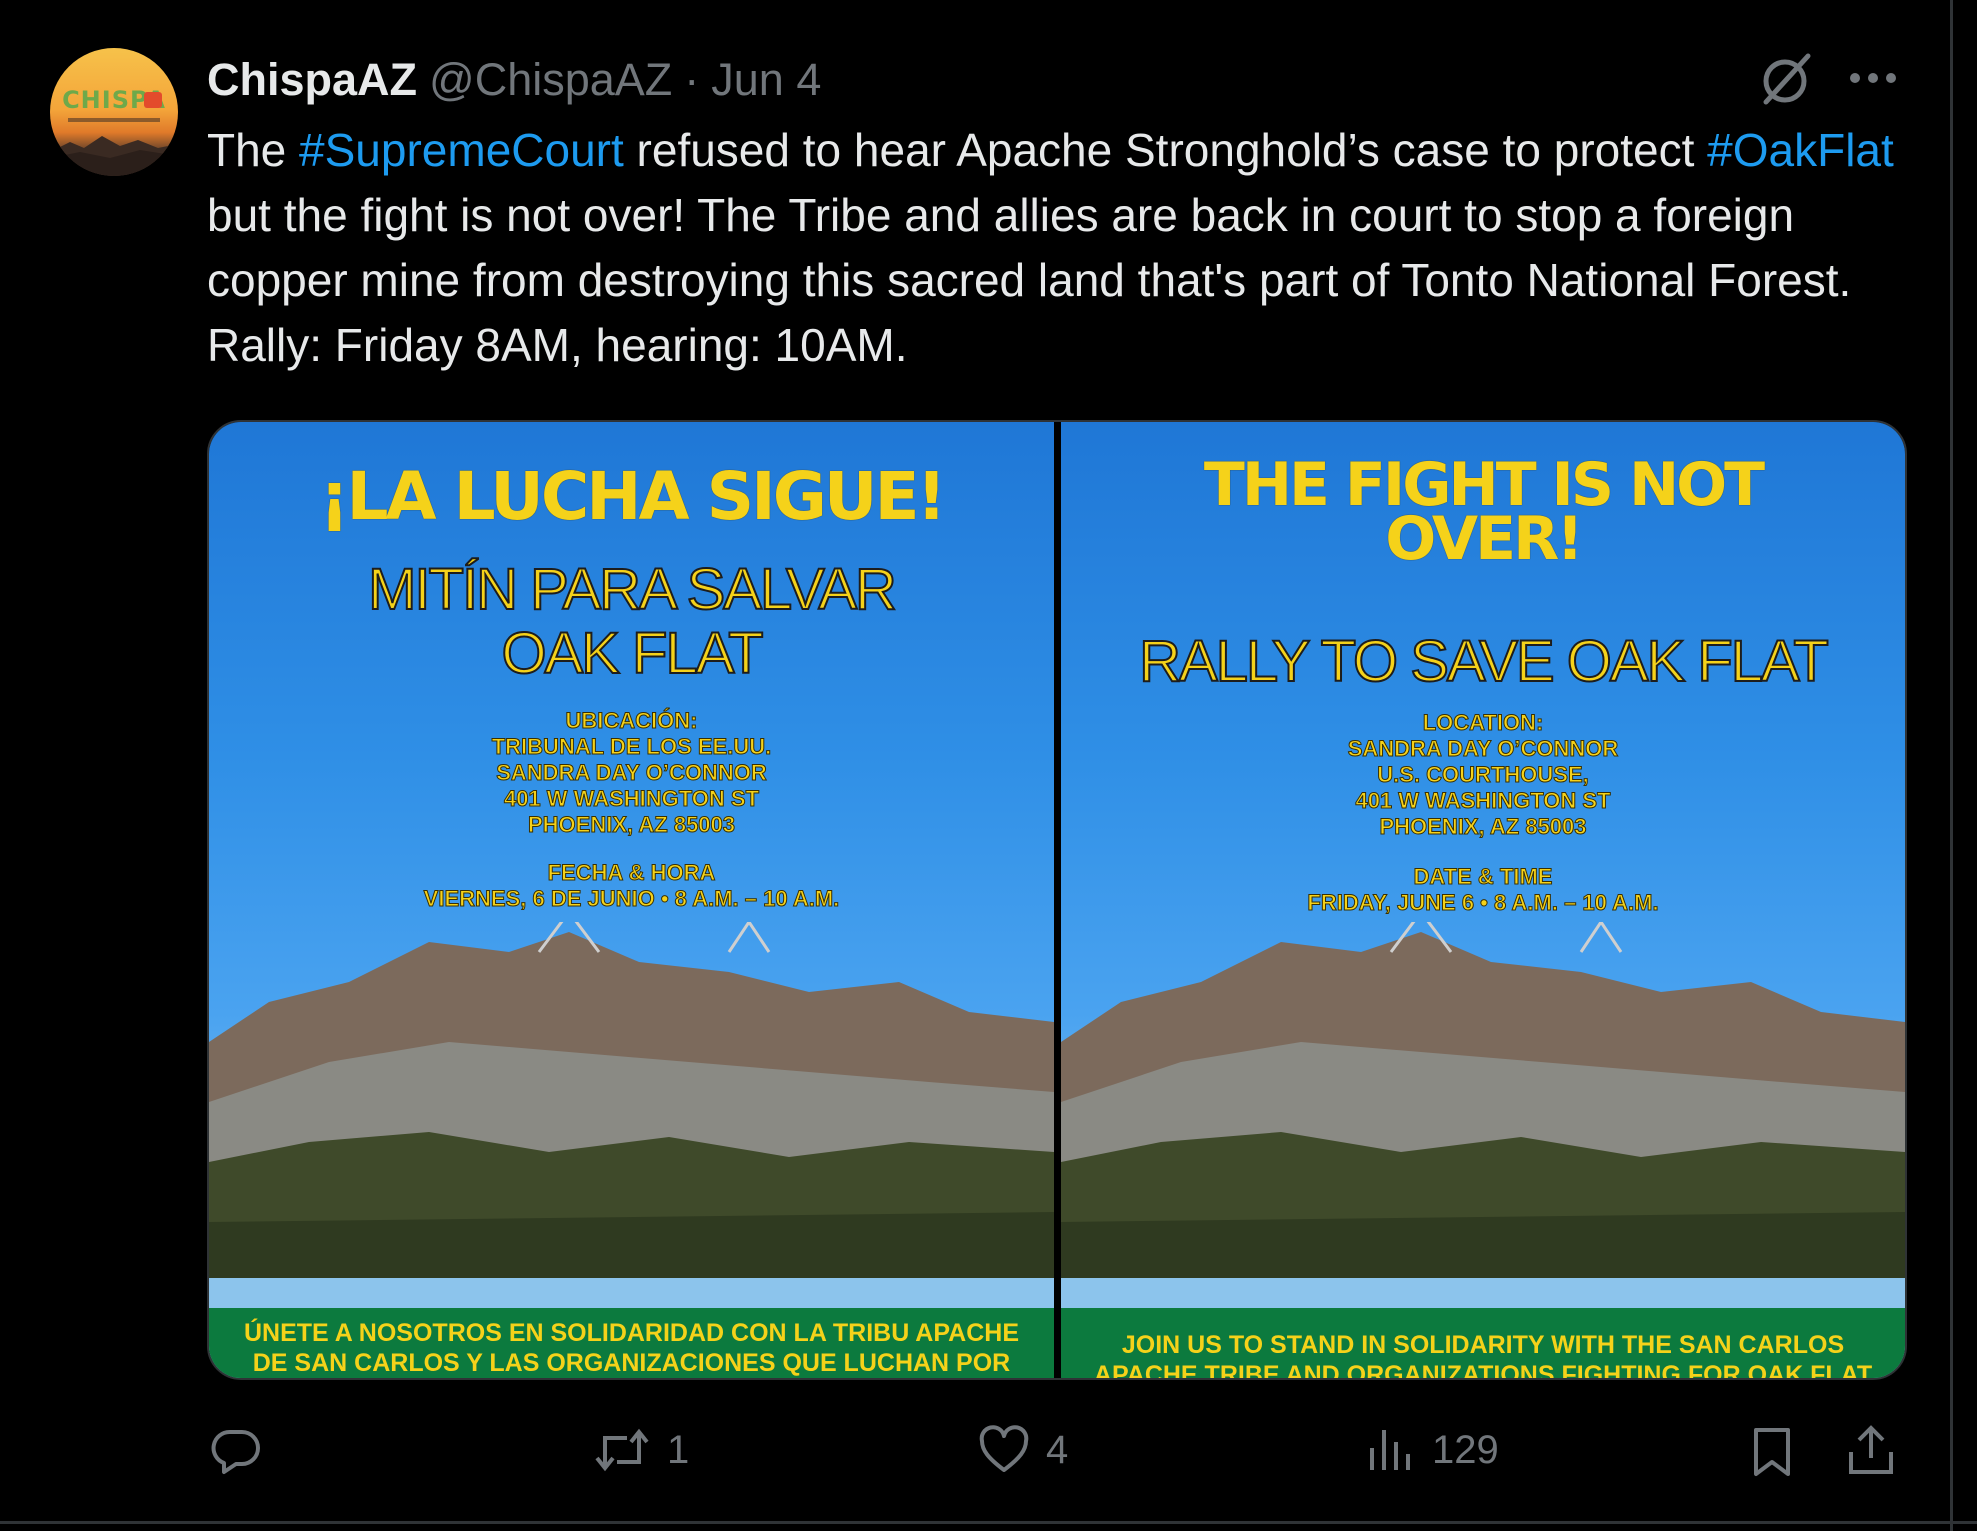  I want to click on text-part: The, so click(253, 150).